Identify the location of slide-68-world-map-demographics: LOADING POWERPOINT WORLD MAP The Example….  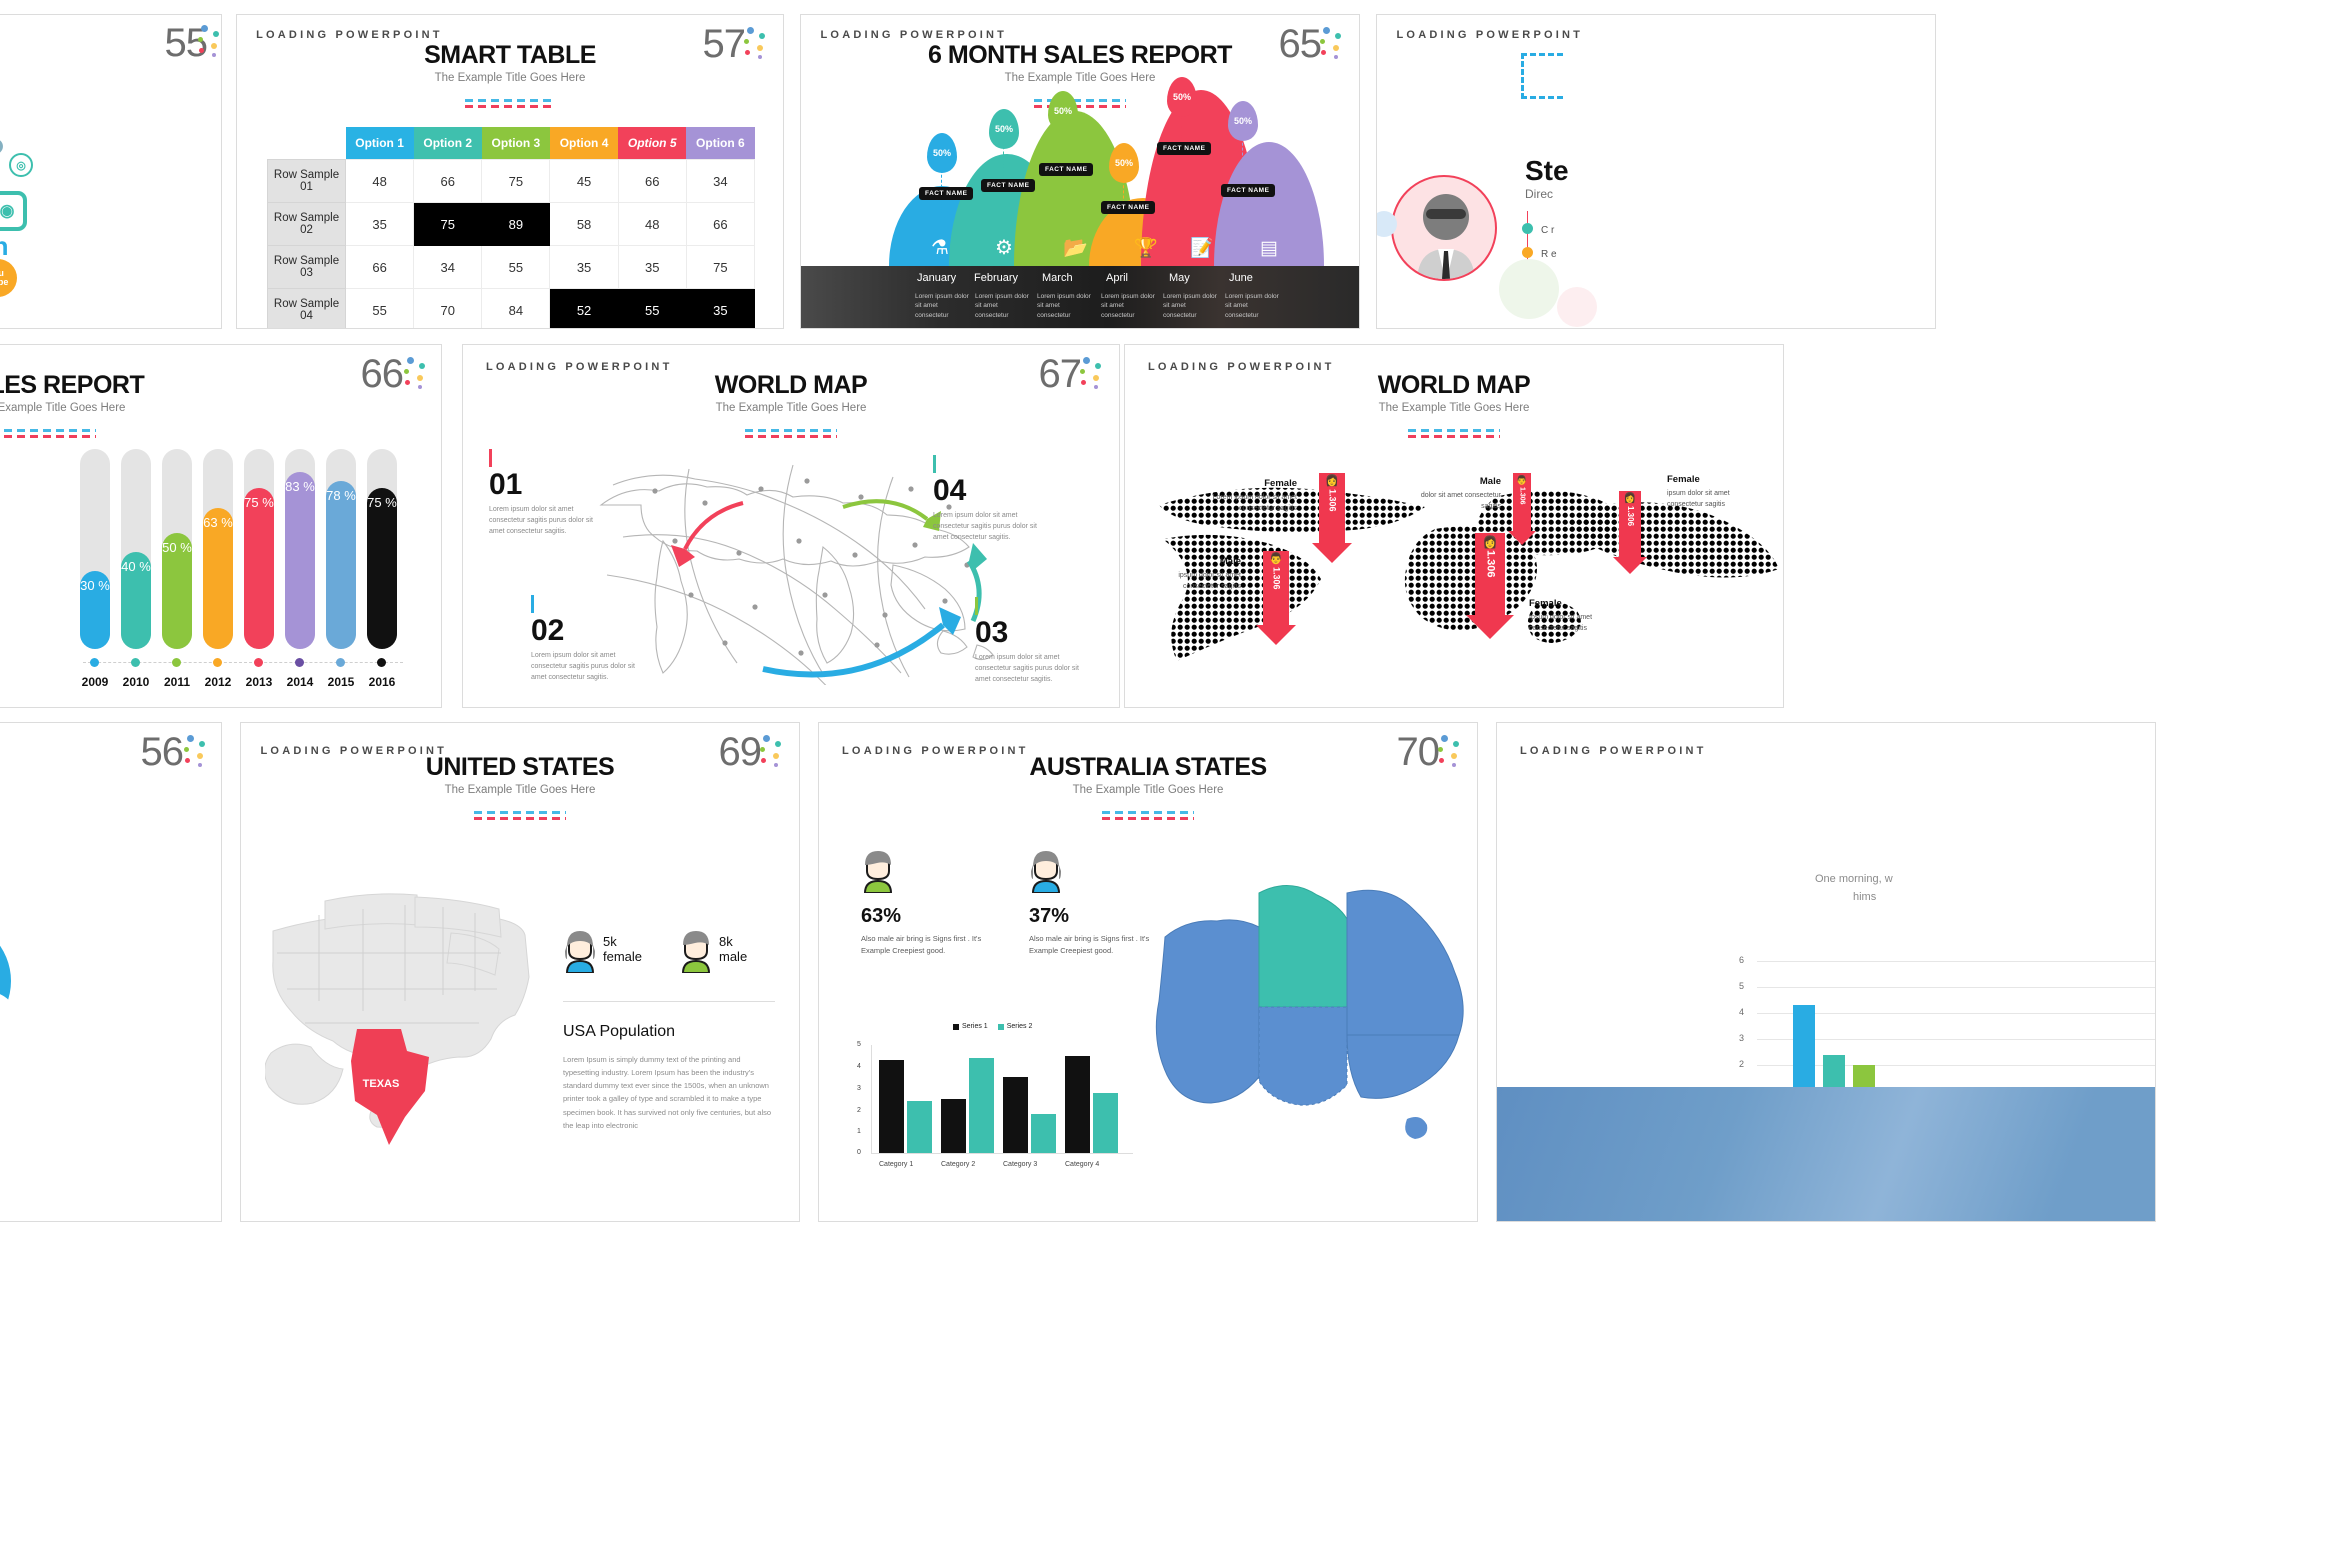
(1454, 526).